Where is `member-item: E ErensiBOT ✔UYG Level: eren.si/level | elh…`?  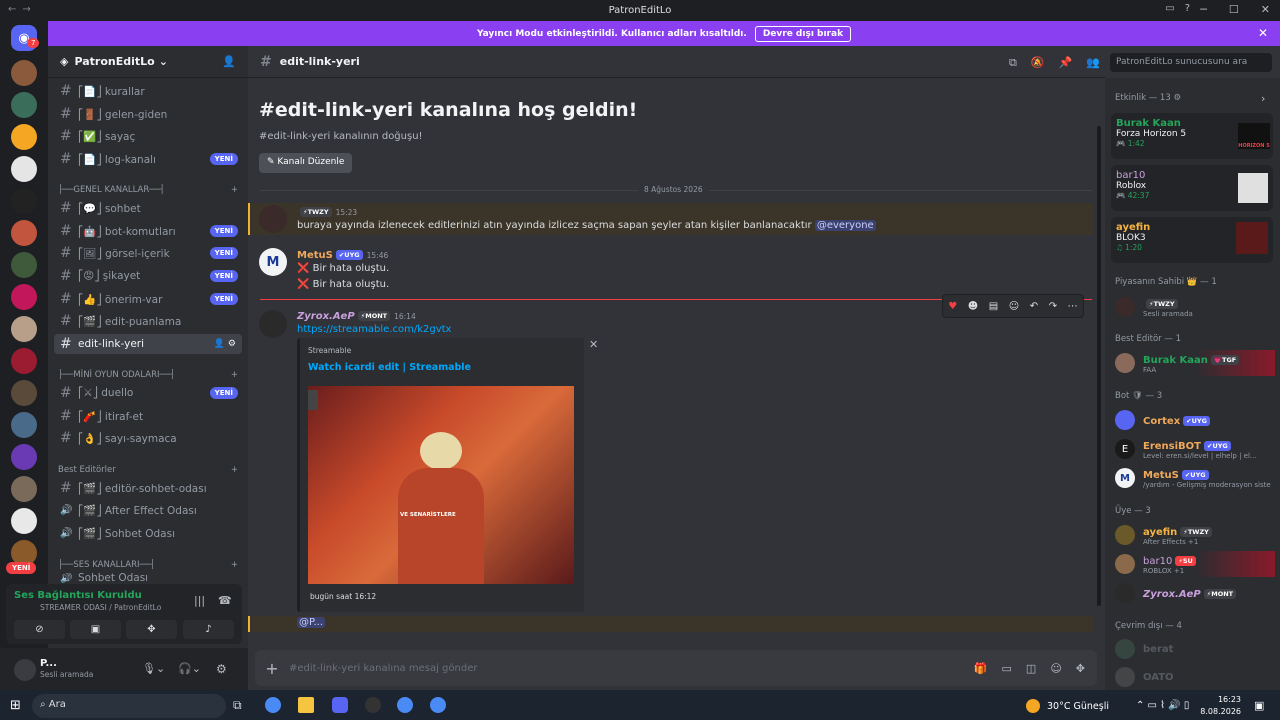 member-item: E ErensiBOT ✔UYG Level: eren.si/level | elh… is located at coordinates (1195, 449).